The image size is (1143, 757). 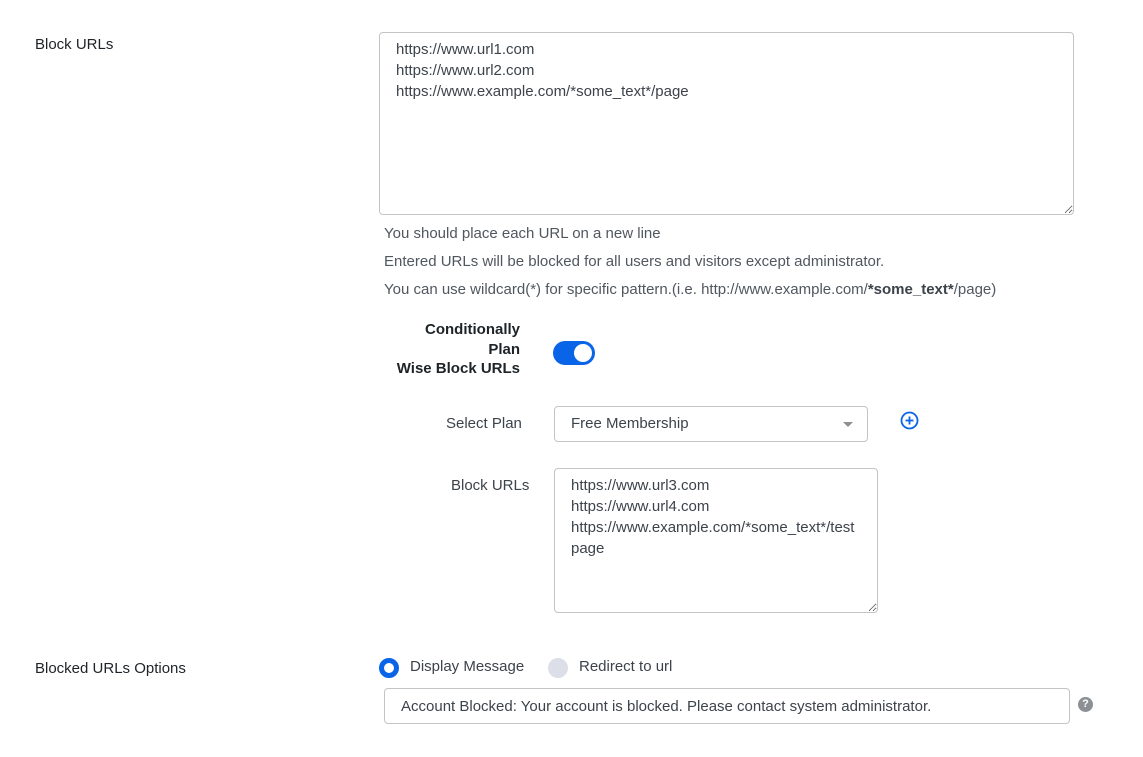 I want to click on radio-display-message, so click(x=389, y=668).